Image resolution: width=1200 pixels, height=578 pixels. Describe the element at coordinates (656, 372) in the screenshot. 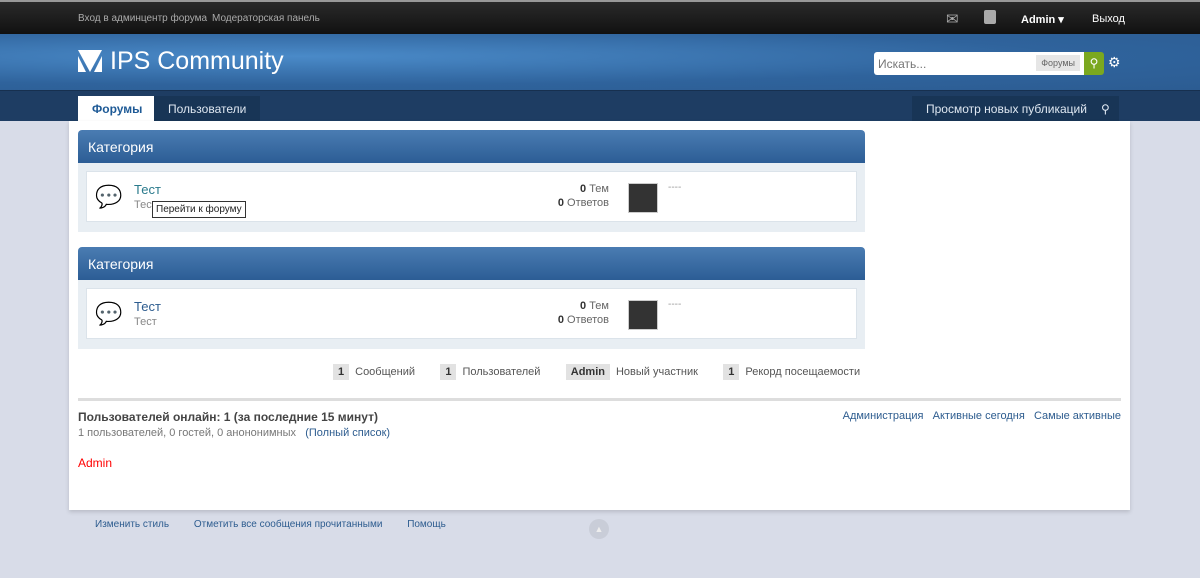

I see `stat-label: Новый участник` at that location.